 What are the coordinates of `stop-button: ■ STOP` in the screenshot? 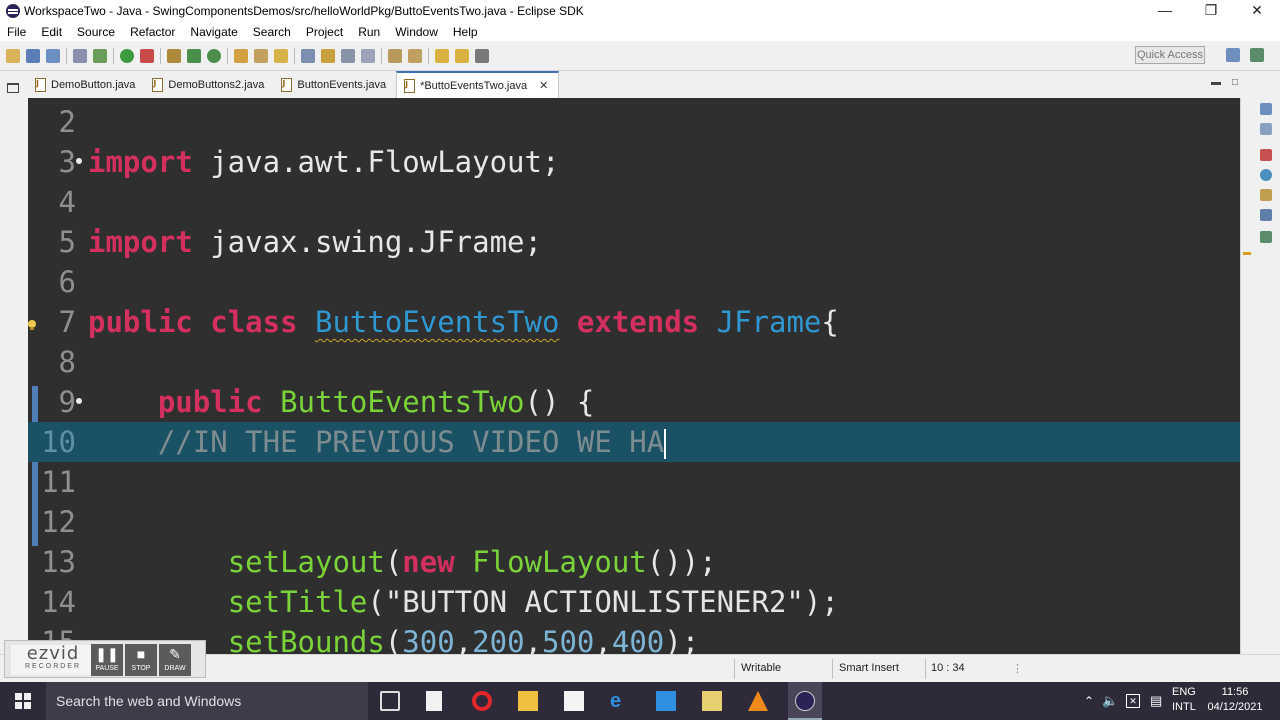 It's located at (141, 660).